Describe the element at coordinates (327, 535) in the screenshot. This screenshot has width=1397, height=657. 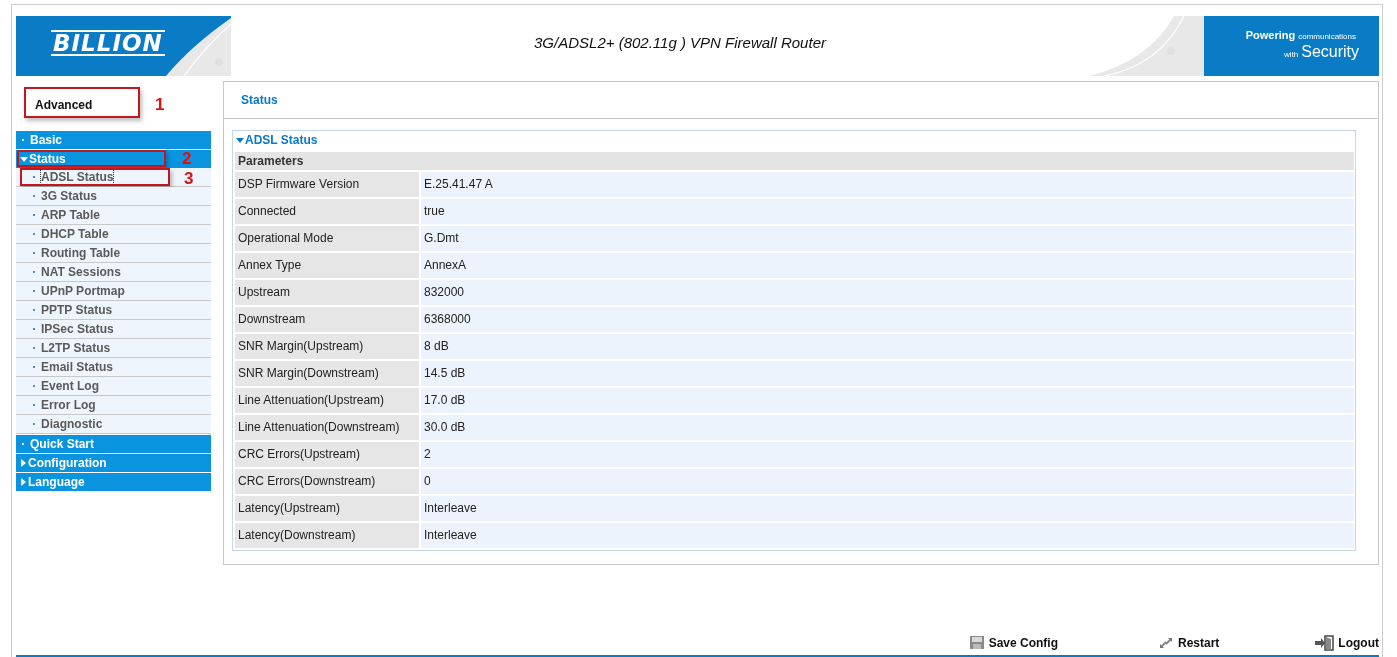
I see `table-cell: Latency(Downstream)` at that location.